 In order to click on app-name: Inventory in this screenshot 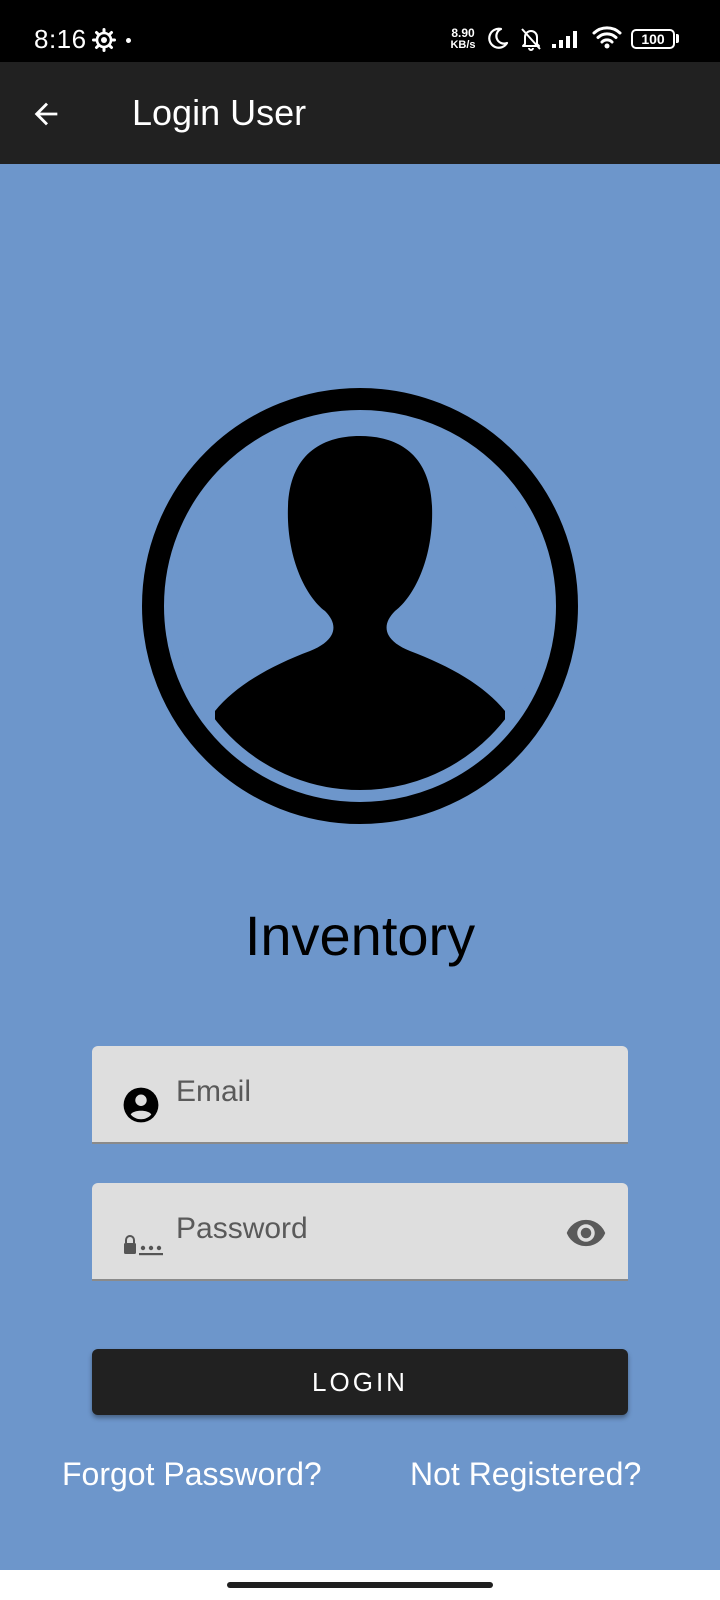, I will do `click(360, 935)`.